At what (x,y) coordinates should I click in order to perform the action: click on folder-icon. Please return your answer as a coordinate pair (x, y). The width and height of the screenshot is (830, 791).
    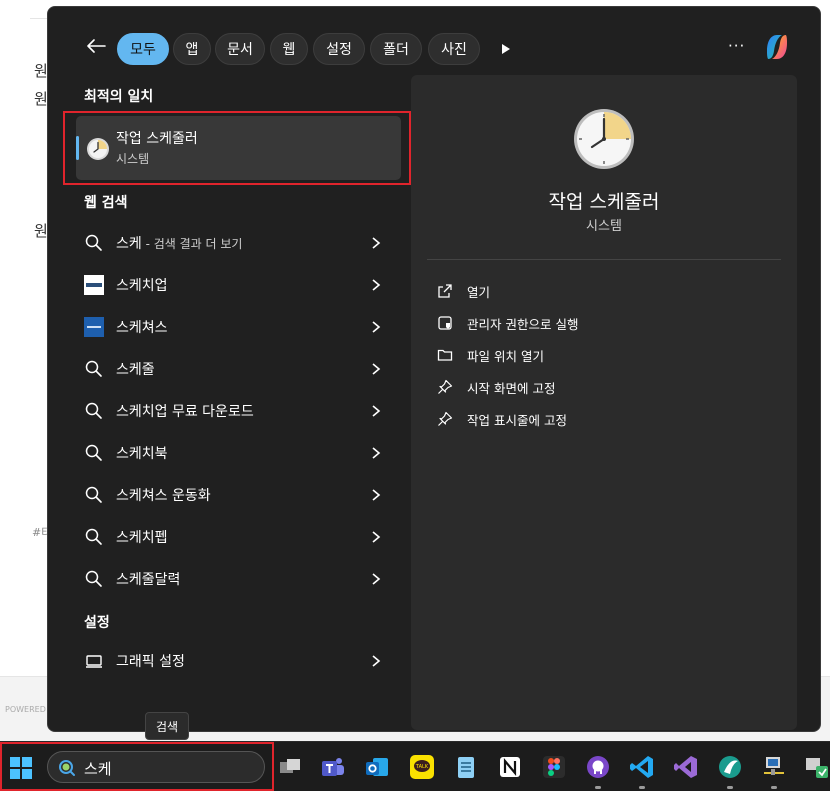
    Looking at the image, I should click on (445, 355).